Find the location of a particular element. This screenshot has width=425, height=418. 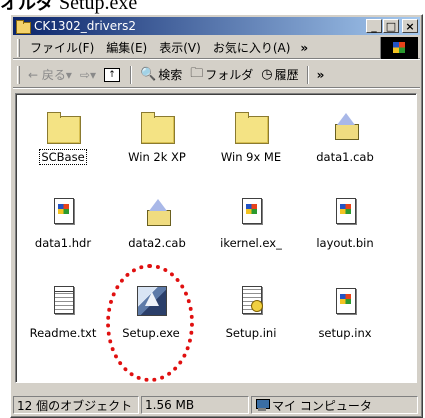

total-size: 1.56 MB is located at coordinates (195, 405).